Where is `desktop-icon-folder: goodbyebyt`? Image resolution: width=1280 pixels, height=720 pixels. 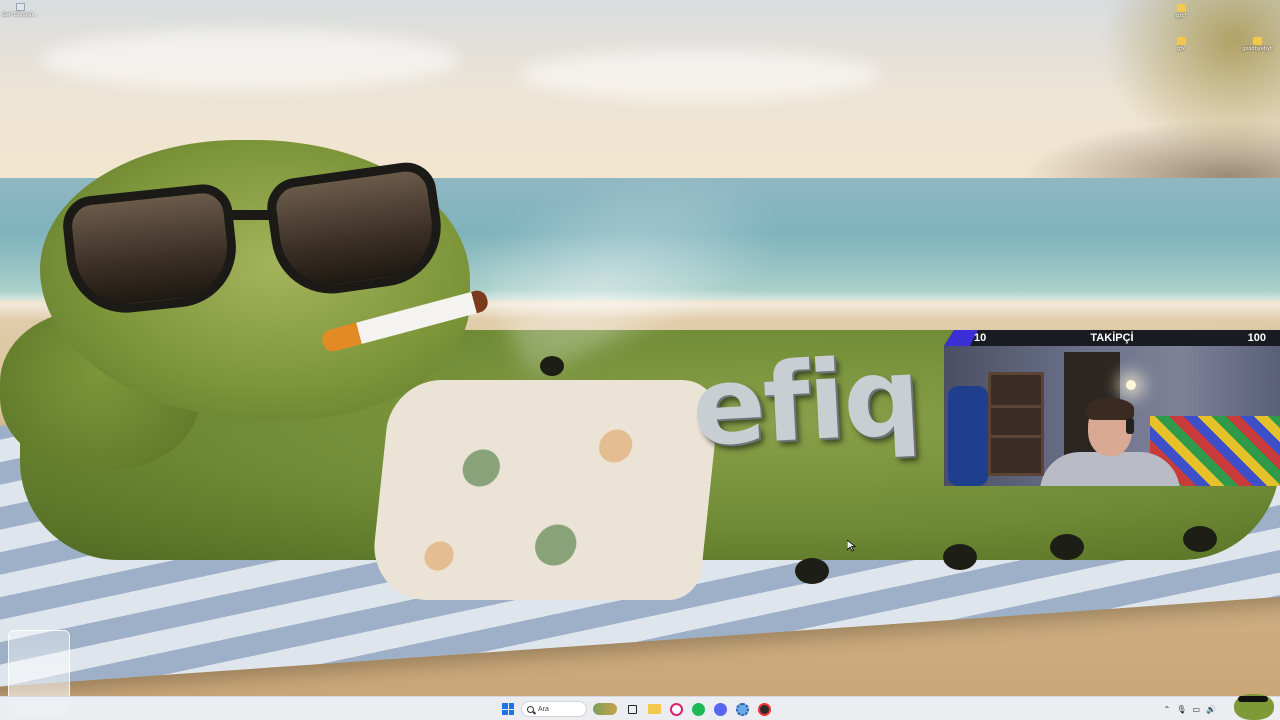 desktop-icon-folder: goodbyebyt is located at coordinates (1257, 44).